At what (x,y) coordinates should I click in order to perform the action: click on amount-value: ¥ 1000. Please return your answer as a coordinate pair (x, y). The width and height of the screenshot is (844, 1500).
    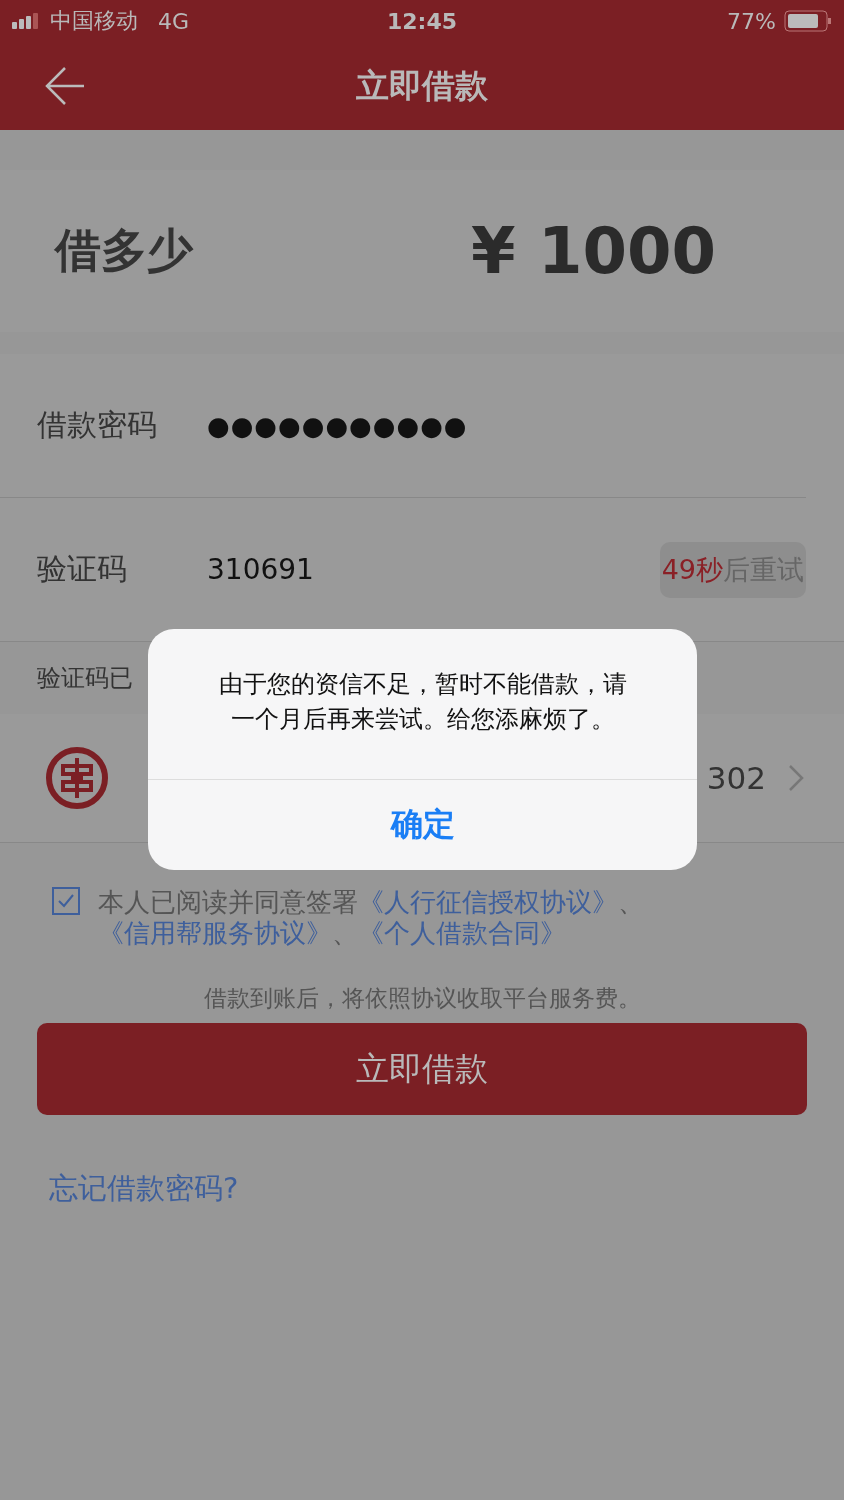
    Looking at the image, I should click on (593, 251).